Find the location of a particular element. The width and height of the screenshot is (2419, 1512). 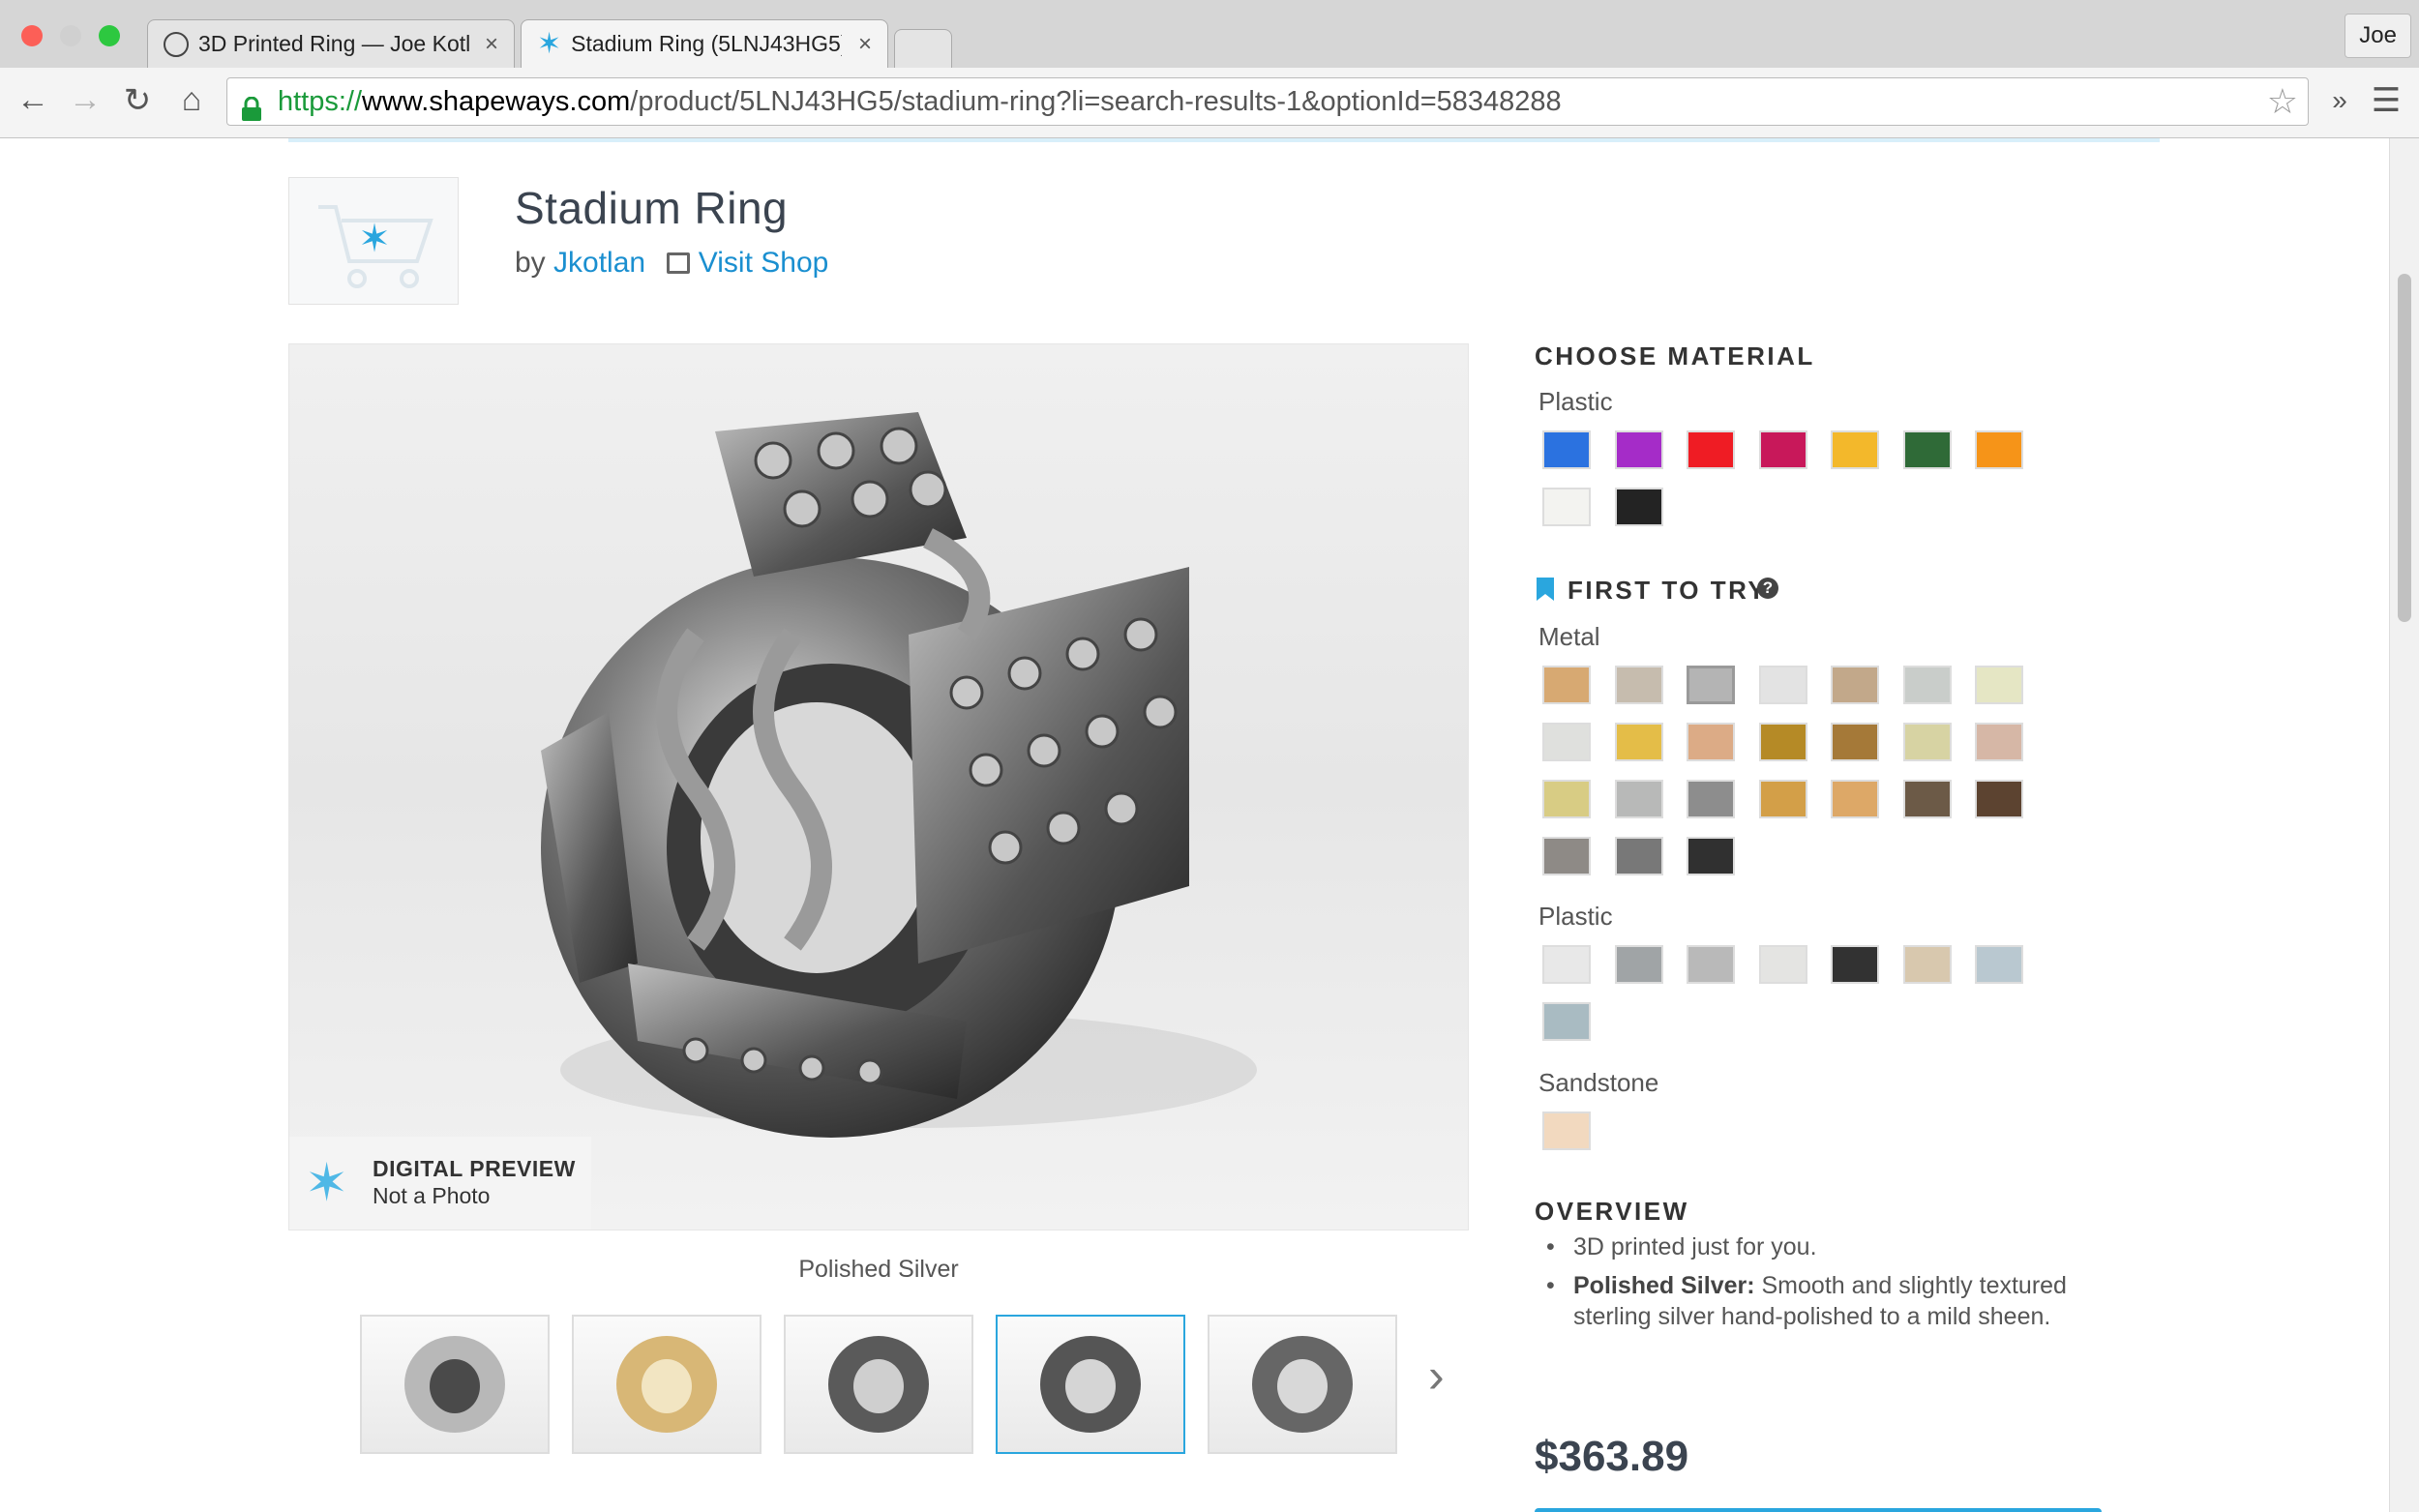

byline: by Jkotlan Visit Shop is located at coordinates (672, 264).